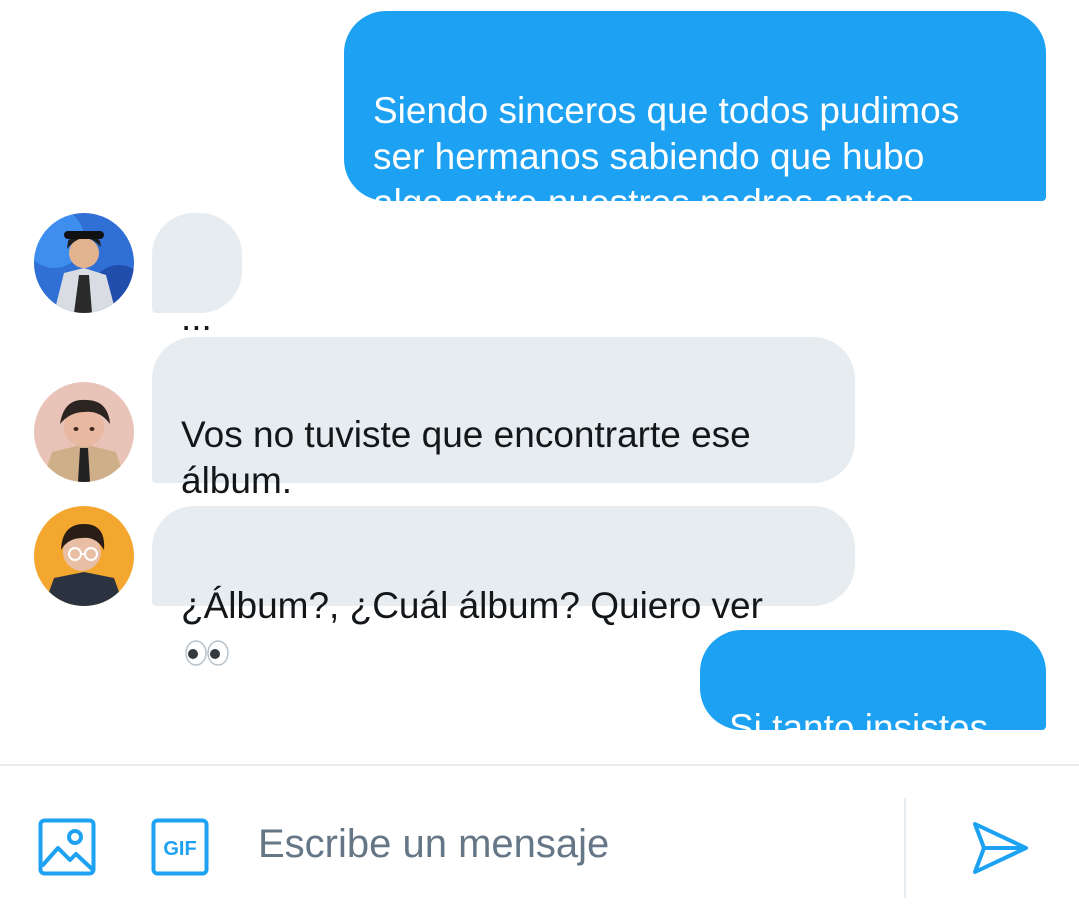 This screenshot has width=1079, height=910. I want to click on avatar-beige-jacket-character, so click(84, 432).